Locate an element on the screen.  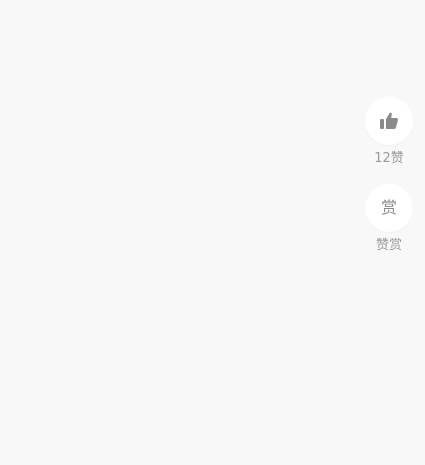
like-circle is located at coordinates (389, 121).